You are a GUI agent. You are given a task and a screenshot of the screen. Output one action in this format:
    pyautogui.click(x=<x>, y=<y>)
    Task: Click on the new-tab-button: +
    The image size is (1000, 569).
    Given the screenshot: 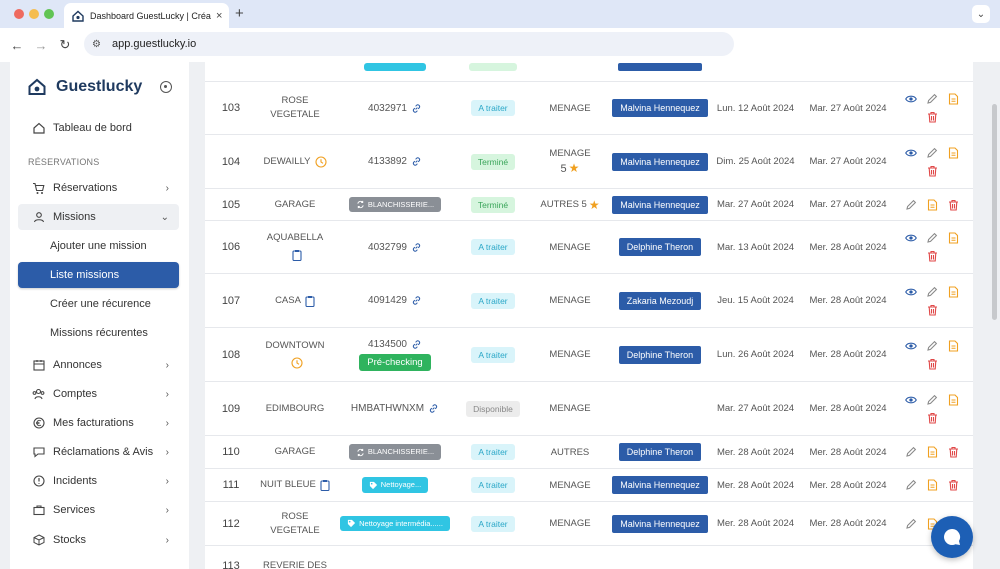 What is the action you would take?
    pyautogui.click(x=239, y=13)
    